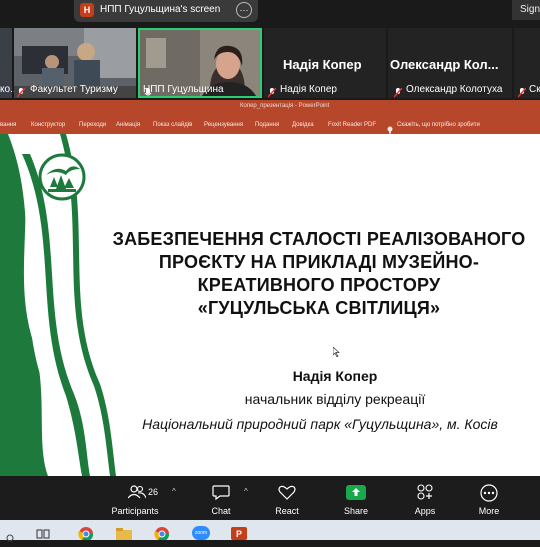 This screenshot has height=547, width=540. What do you see at coordinates (285, 106) in the screenshot?
I see `powerpoint-title: Копер_презентація - PowerPoint` at bounding box center [285, 106].